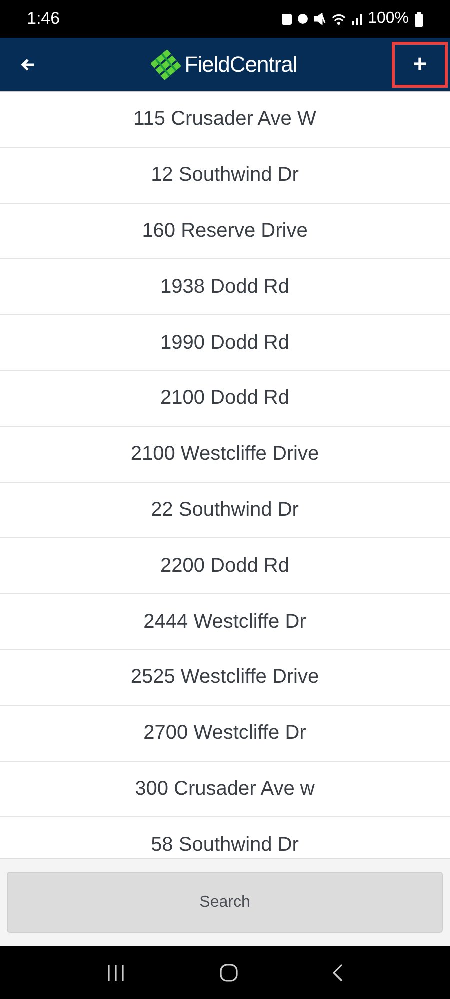 The width and height of the screenshot is (450, 999). I want to click on battery-icon, so click(419, 19).